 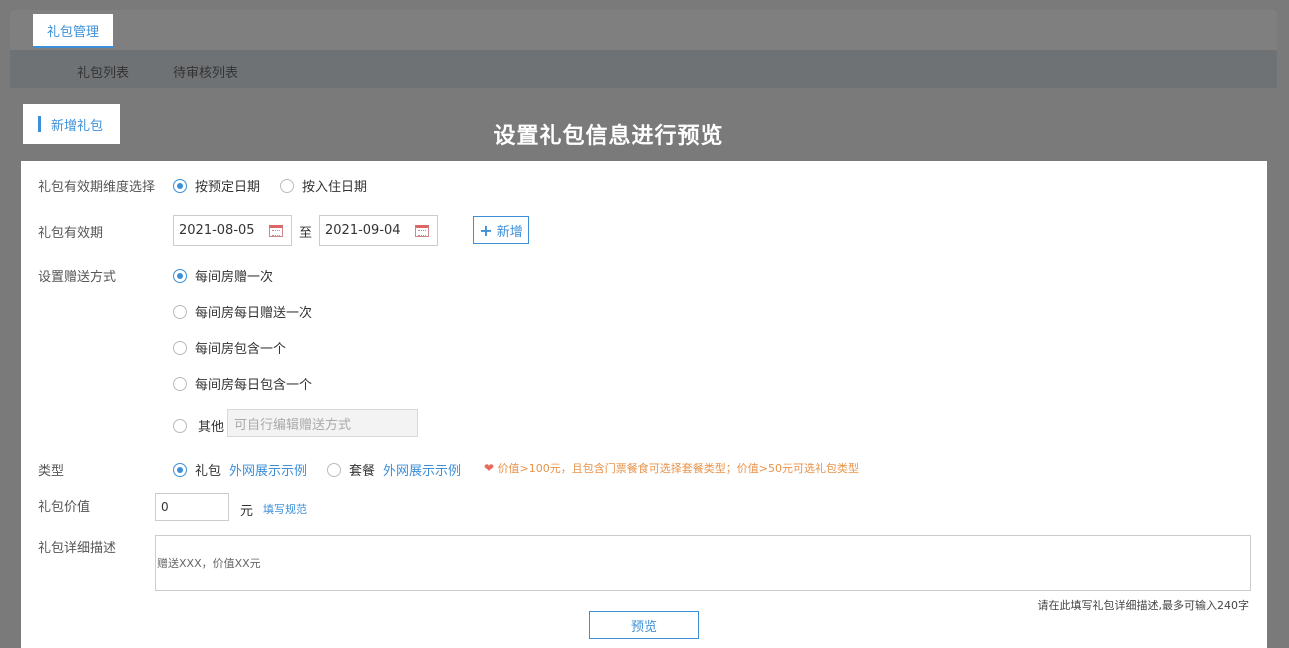 What do you see at coordinates (228, 187) in the screenshot?
I see `radio-label: 按预定日期` at bounding box center [228, 187].